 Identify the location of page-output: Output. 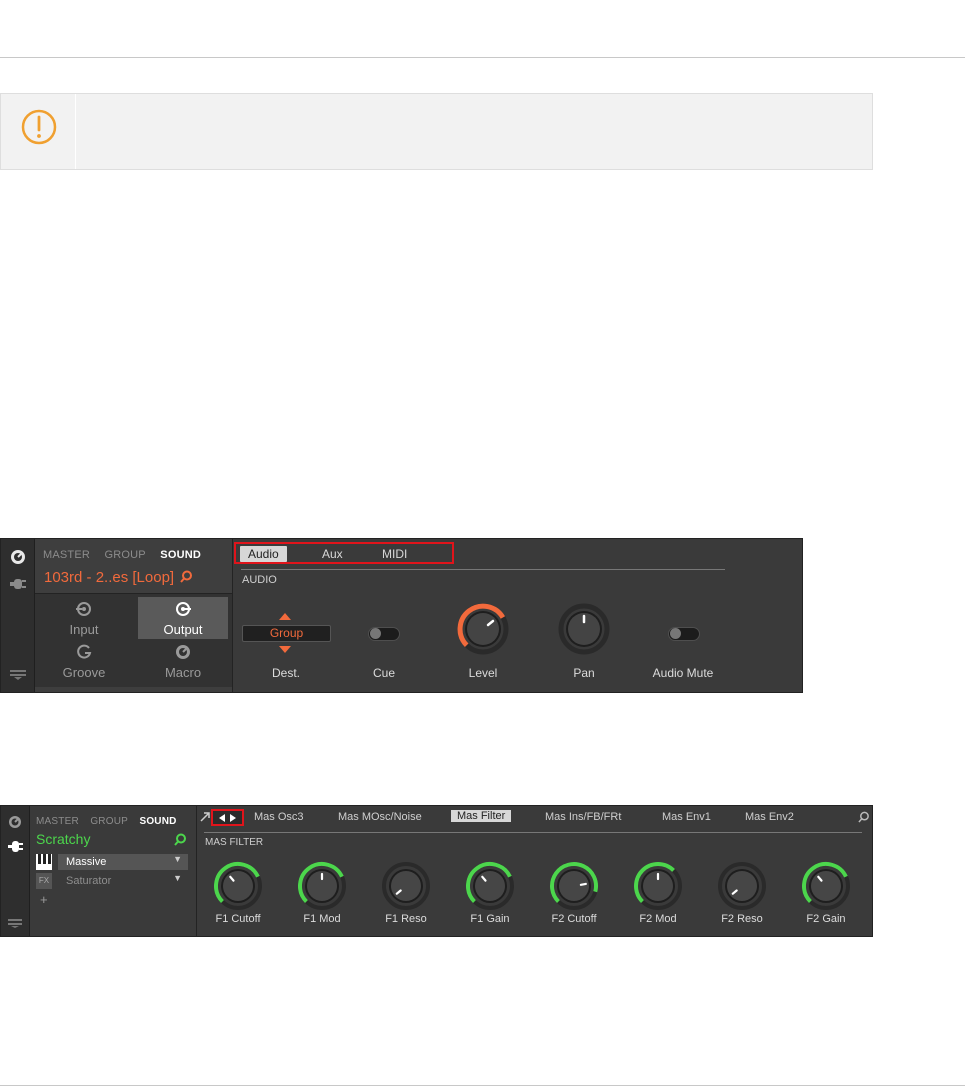
(183, 618).